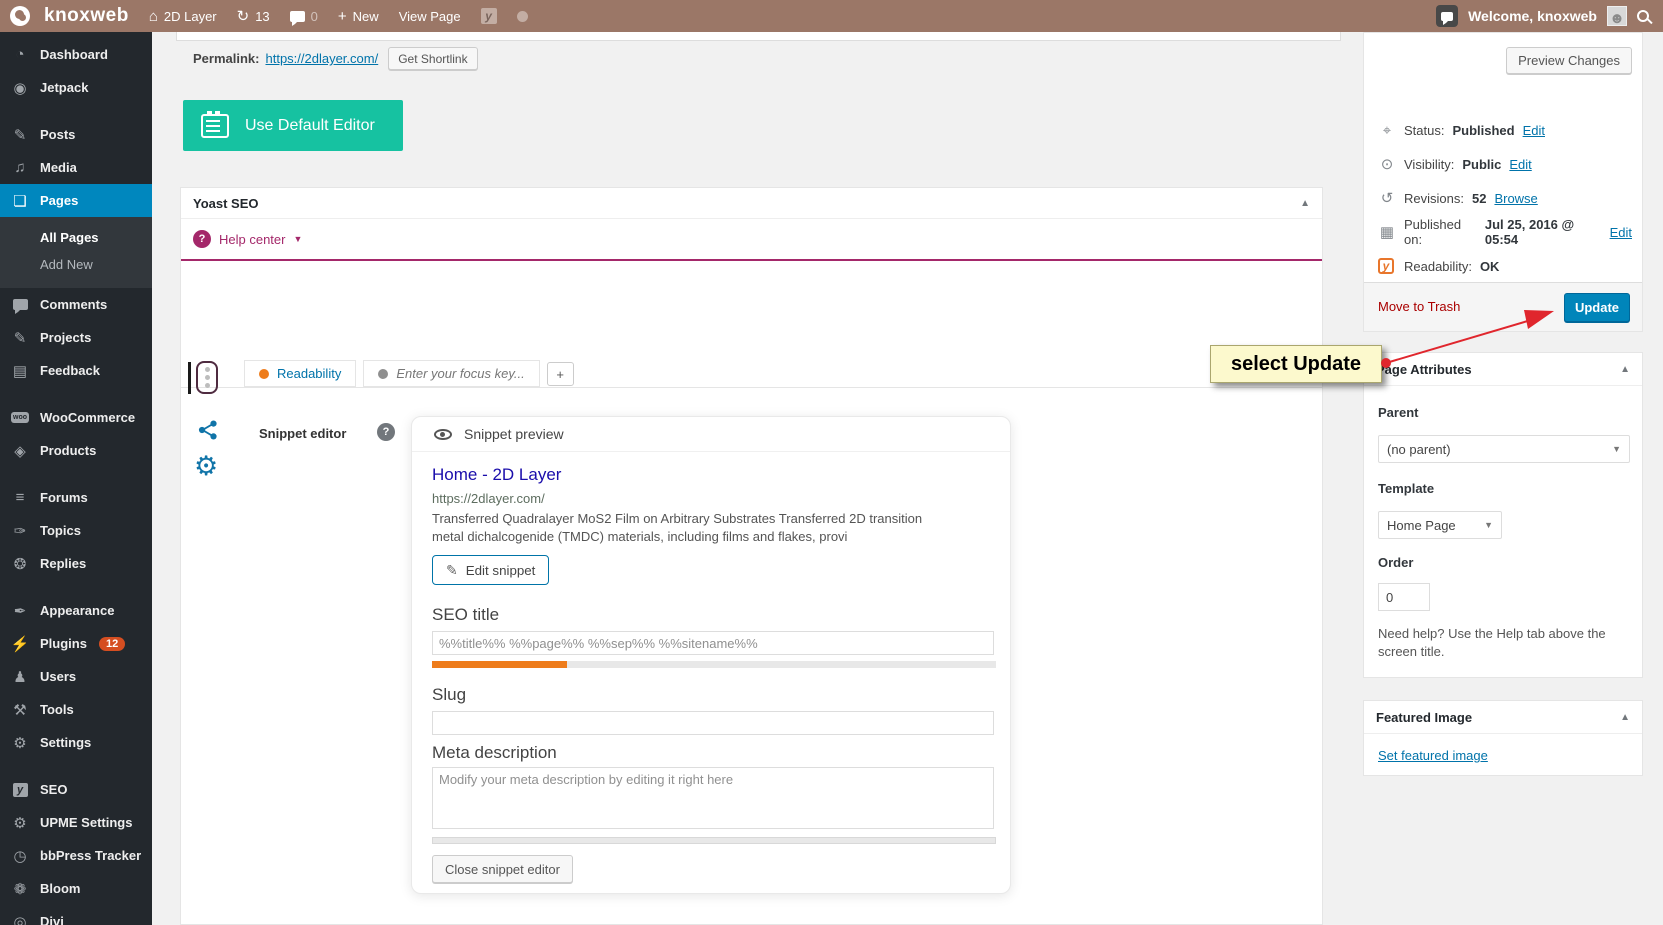 The width and height of the screenshot is (1663, 925). What do you see at coordinates (1489, 266) in the screenshot?
I see `publish-row-value: OK` at bounding box center [1489, 266].